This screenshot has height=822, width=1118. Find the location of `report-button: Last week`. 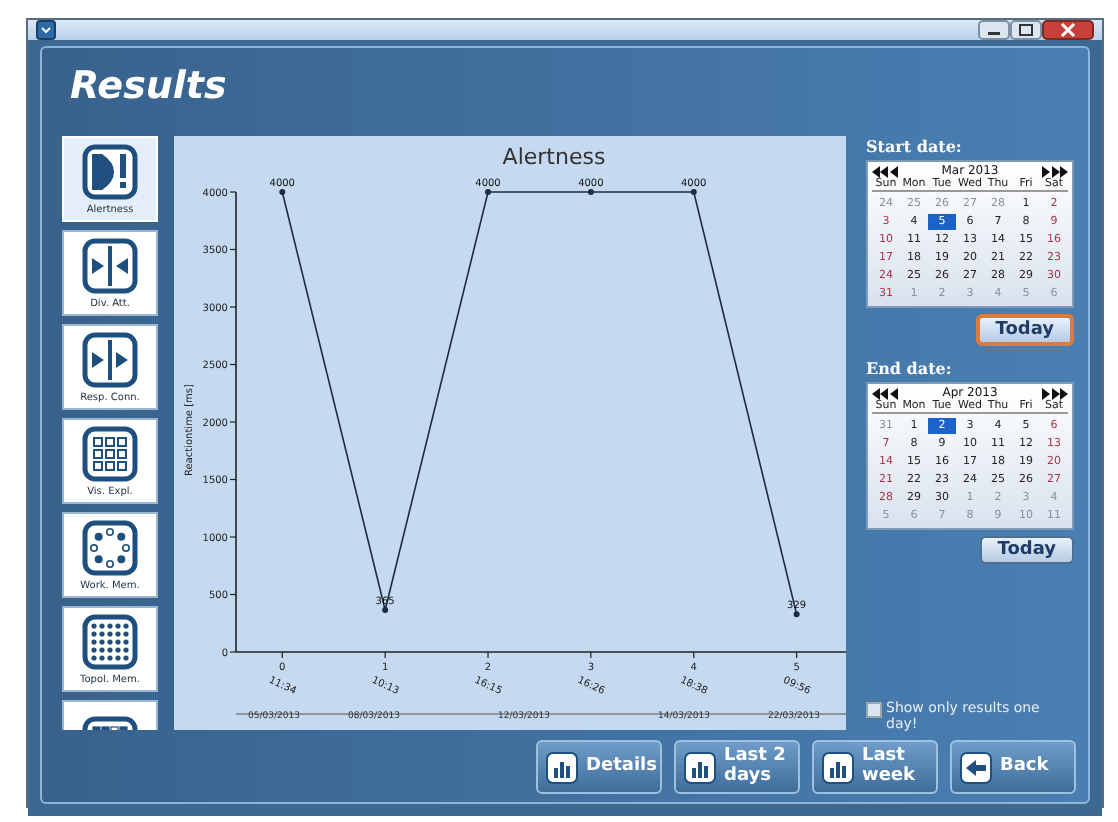

report-button: Last week is located at coordinates (875, 767).